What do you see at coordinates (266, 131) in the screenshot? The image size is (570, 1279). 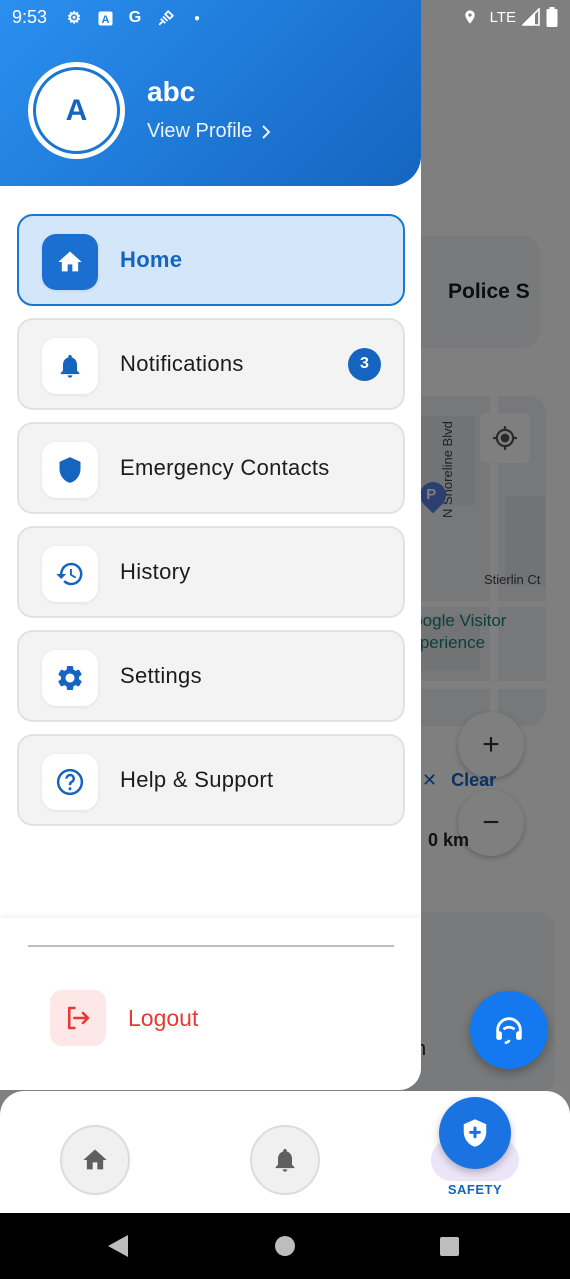 I see `chevron-right-icon` at bounding box center [266, 131].